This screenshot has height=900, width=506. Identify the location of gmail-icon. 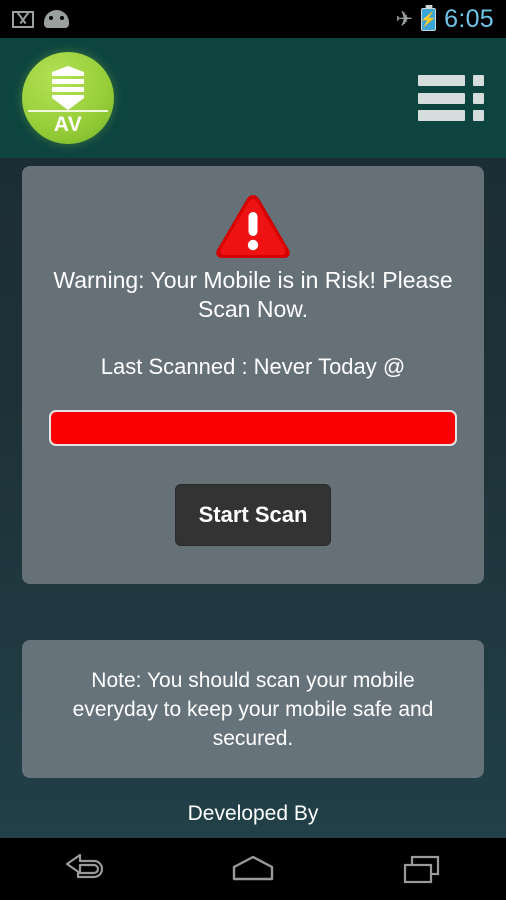
(23, 19).